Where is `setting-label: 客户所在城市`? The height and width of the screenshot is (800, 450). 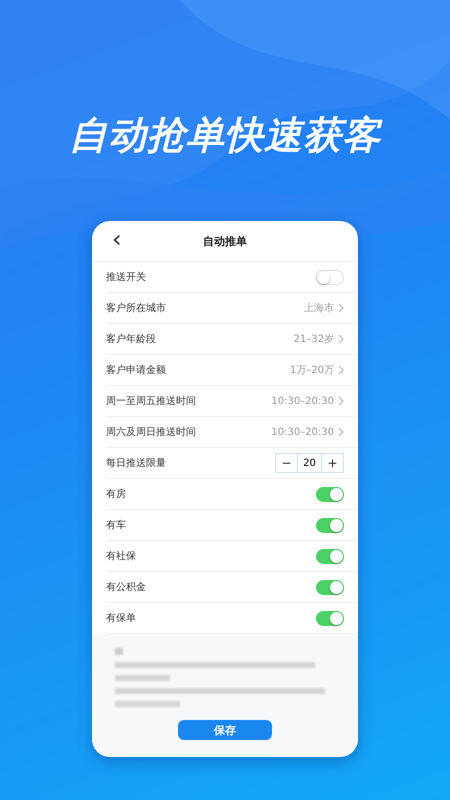
setting-label: 客户所在城市 is located at coordinates (136, 308).